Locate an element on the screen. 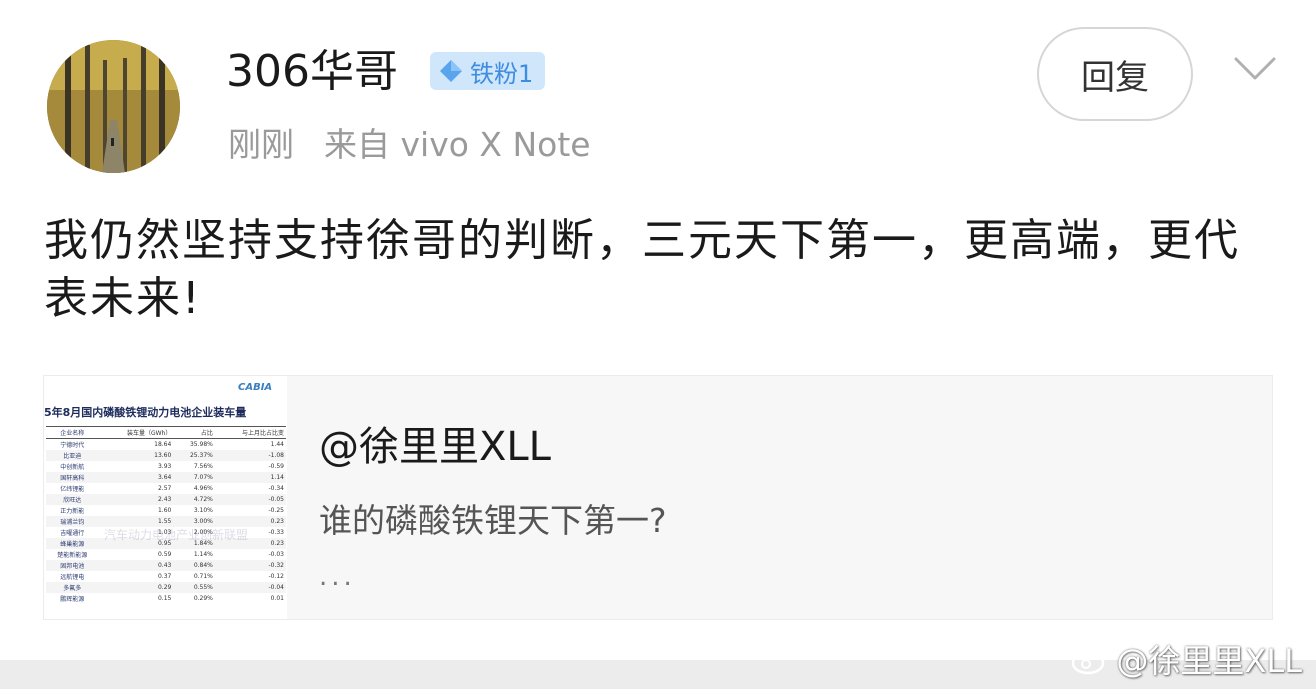 The width and height of the screenshot is (1316, 689). thumbnail-table-cell: 35.98% is located at coordinates (201, 444).